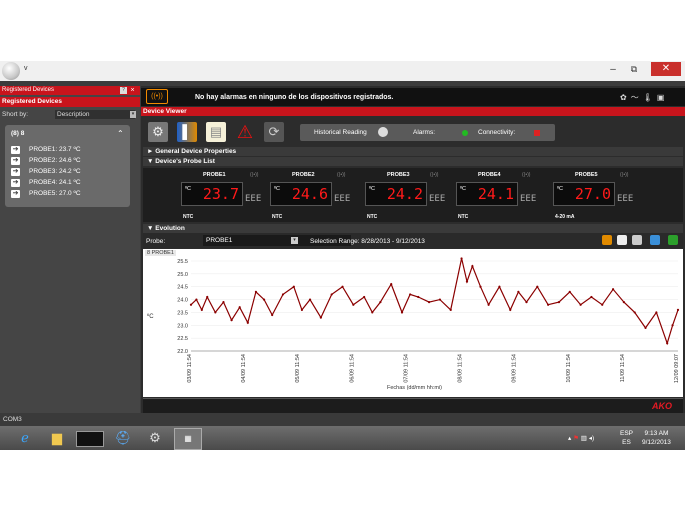  I want to click on header-icons: ✿〜🌡▣, so click(644, 97).